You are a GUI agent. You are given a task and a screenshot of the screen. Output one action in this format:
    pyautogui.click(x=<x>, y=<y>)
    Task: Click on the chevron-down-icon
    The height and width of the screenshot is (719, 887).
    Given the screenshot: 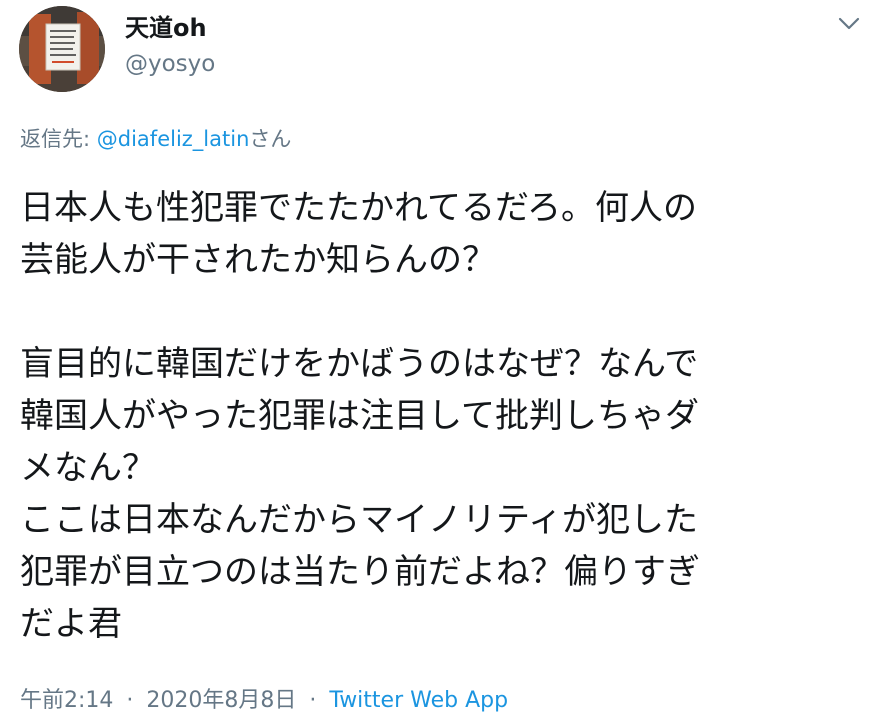 What is the action you would take?
    pyautogui.click(x=849, y=23)
    